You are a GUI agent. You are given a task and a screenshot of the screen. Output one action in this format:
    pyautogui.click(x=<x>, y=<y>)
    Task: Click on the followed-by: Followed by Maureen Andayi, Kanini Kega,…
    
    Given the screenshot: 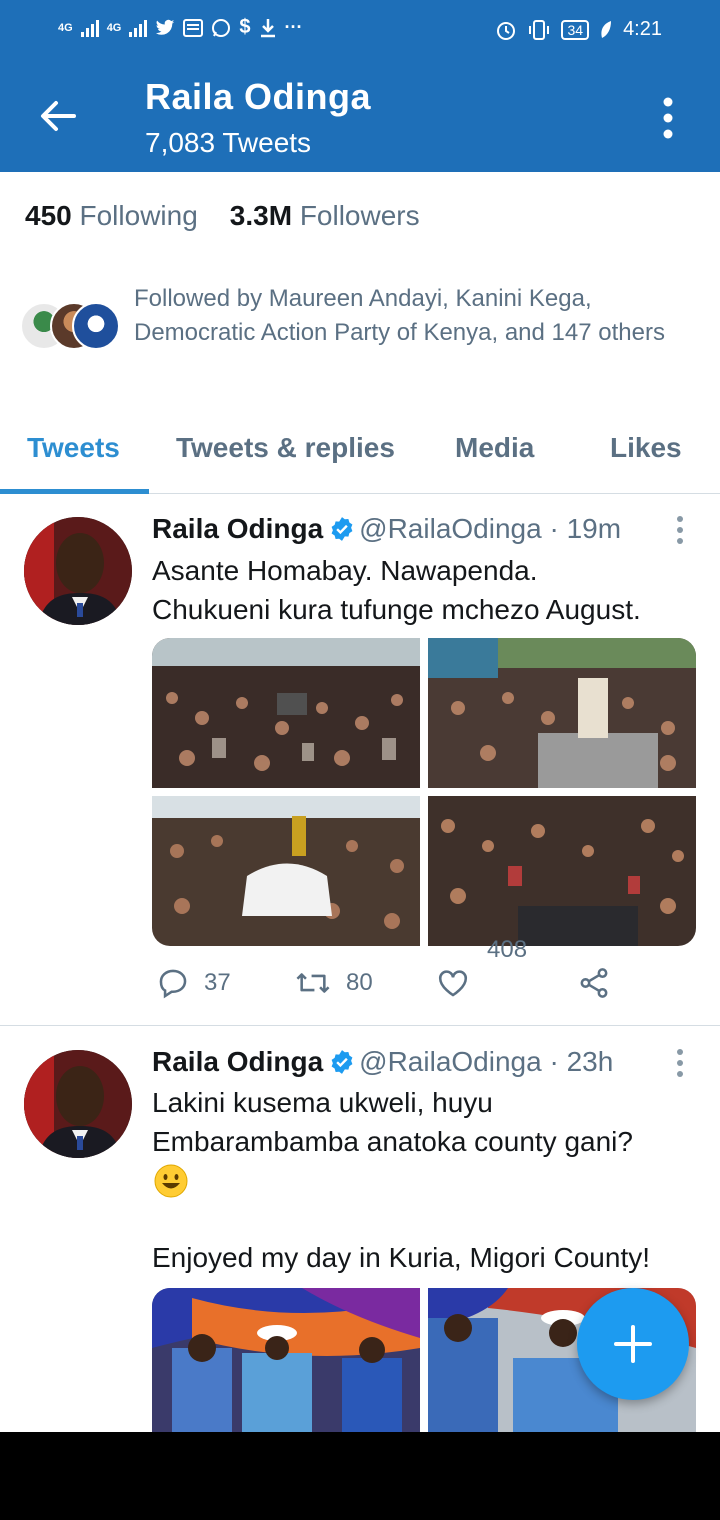 What is the action you would take?
    pyautogui.click(x=365, y=332)
    